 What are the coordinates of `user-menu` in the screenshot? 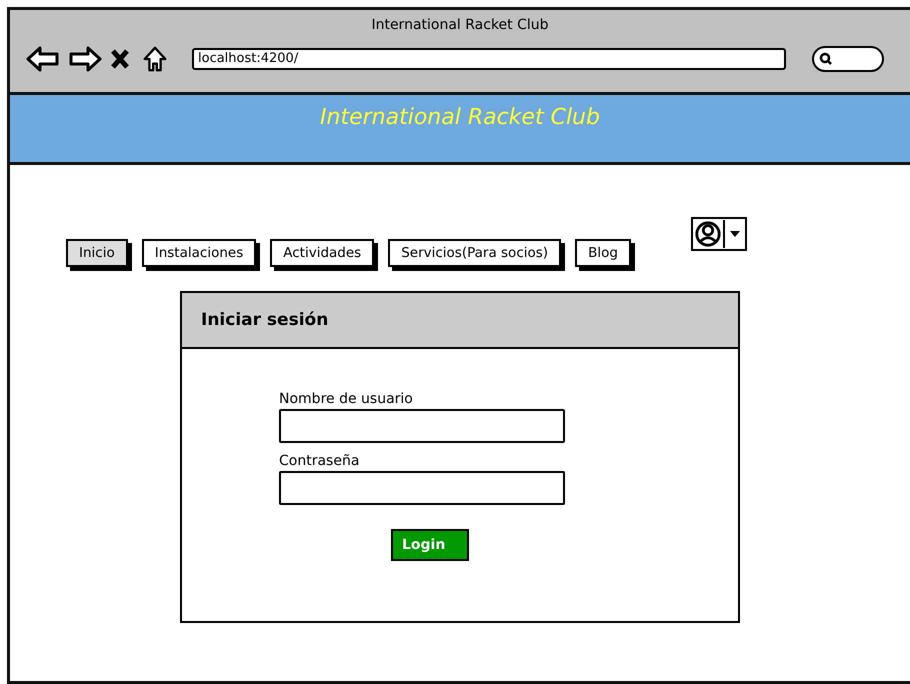 It's located at (718, 234).